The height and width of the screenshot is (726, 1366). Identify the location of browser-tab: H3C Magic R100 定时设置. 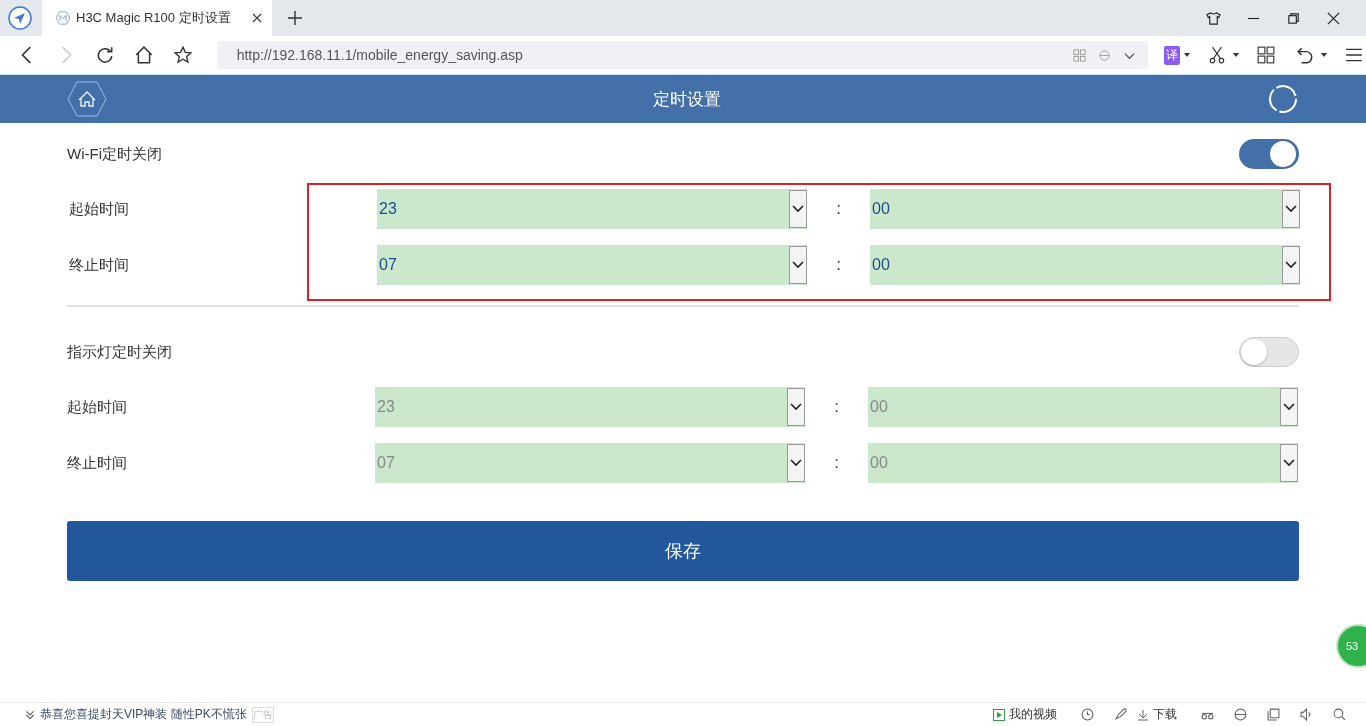
(157, 18).